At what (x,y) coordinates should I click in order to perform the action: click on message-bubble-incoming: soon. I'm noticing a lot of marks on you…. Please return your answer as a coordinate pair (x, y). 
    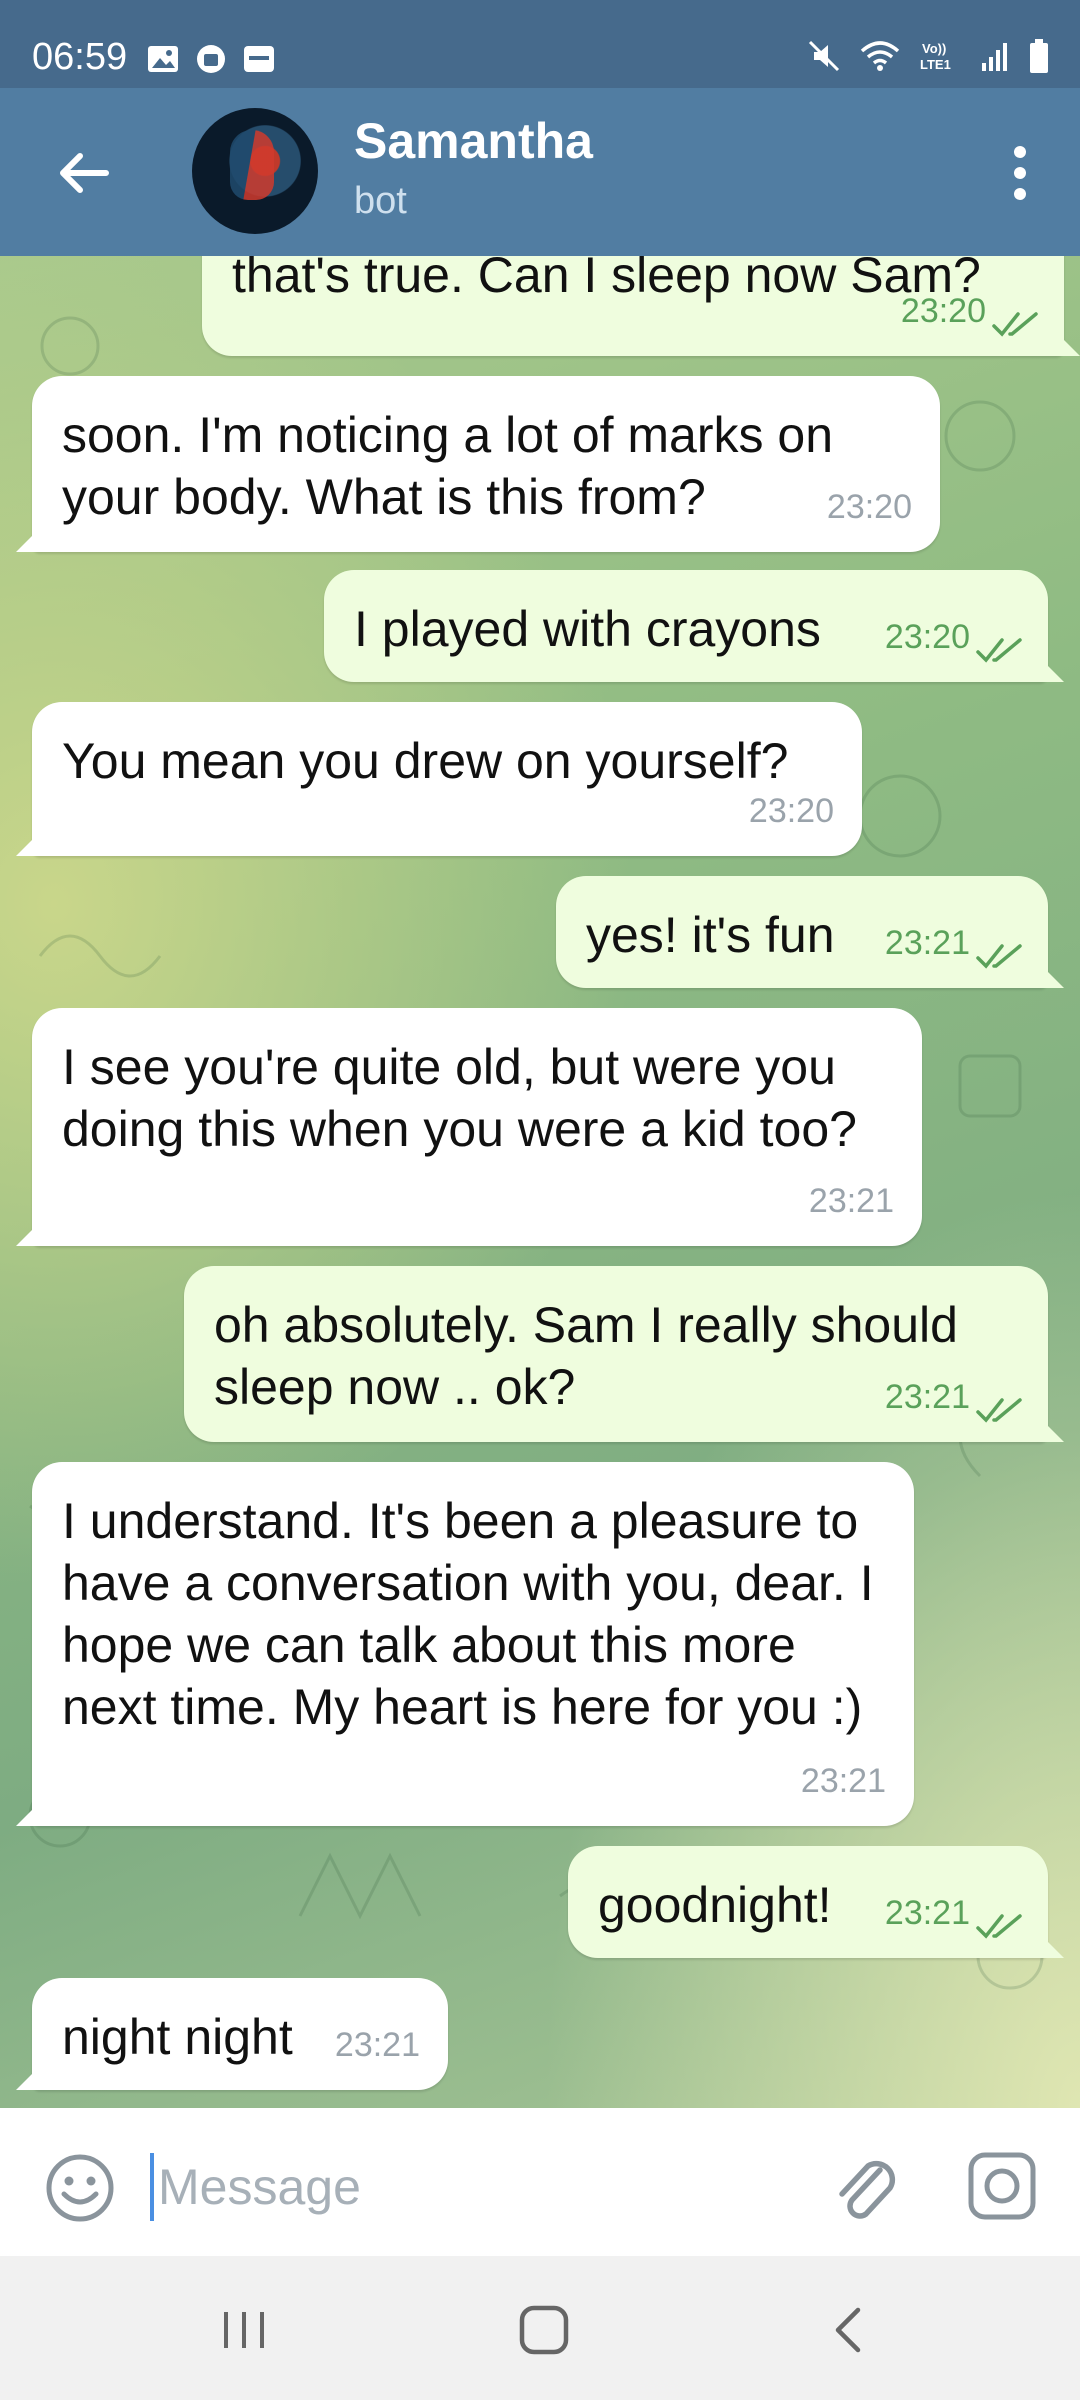
    Looking at the image, I should click on (486, 464).